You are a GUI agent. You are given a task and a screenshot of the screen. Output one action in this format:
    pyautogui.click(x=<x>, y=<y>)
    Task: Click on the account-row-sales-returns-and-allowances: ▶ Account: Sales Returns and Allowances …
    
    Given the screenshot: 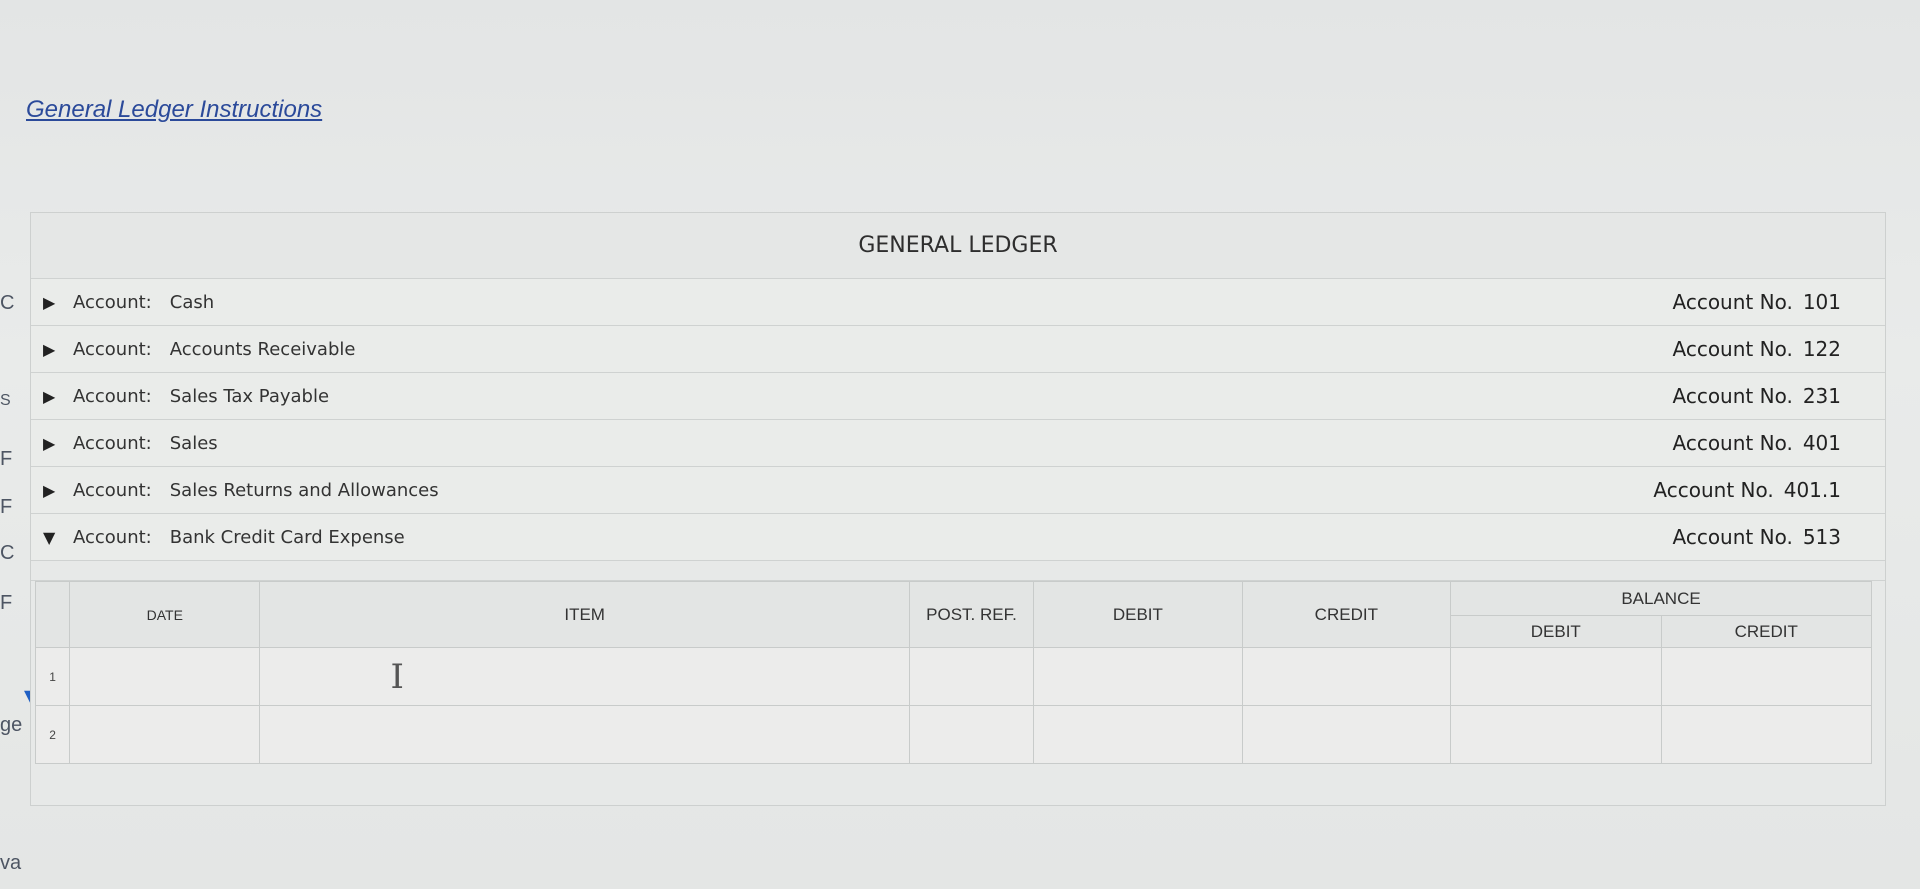 What is the action you would take?
    pyautogui.click(x=958, y=490)
    